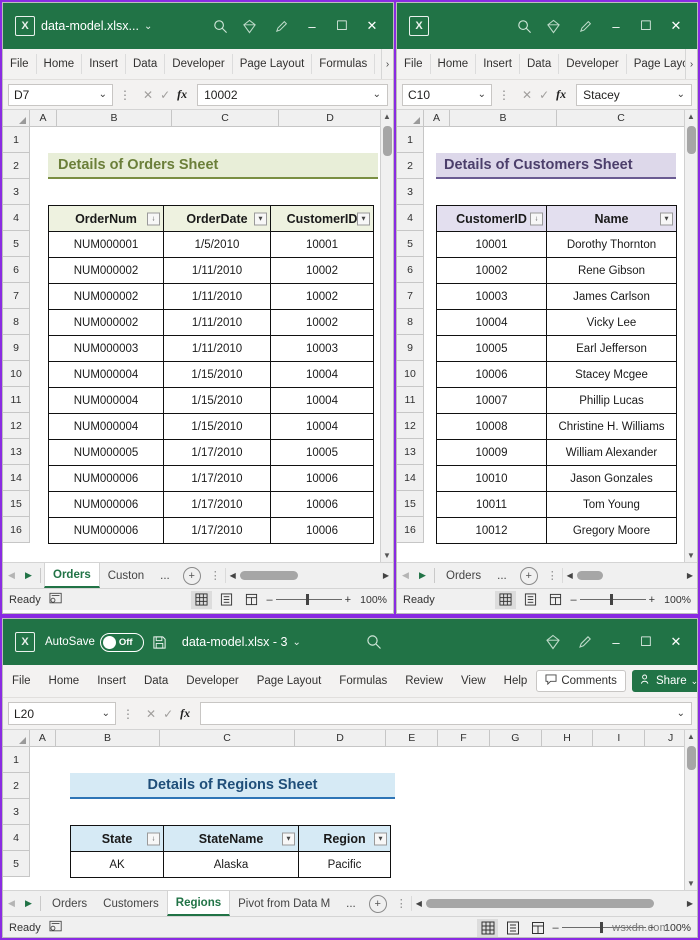 The height and width of the screenshot is (940, 700). What do you see at coordinates (16, 864) in the screenshot?
I see `row-header: 5` at bounding box center [16, 864].